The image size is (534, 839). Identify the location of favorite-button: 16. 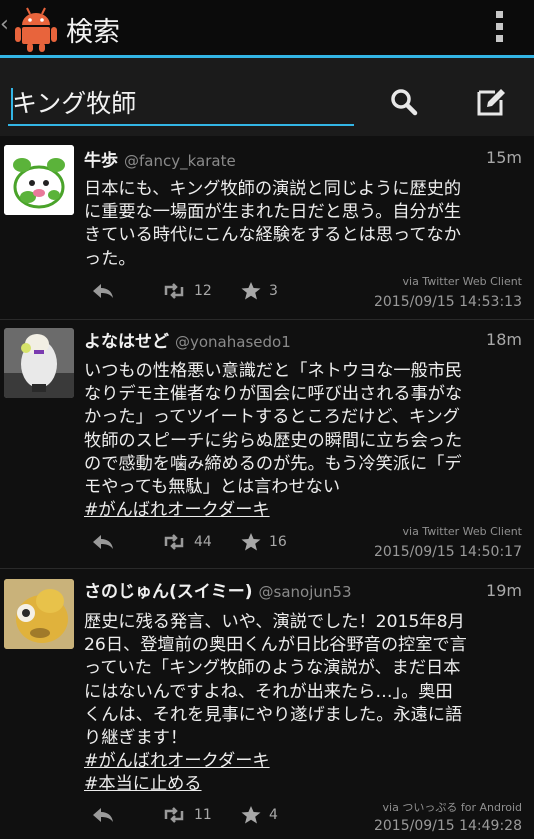
(264, 542).